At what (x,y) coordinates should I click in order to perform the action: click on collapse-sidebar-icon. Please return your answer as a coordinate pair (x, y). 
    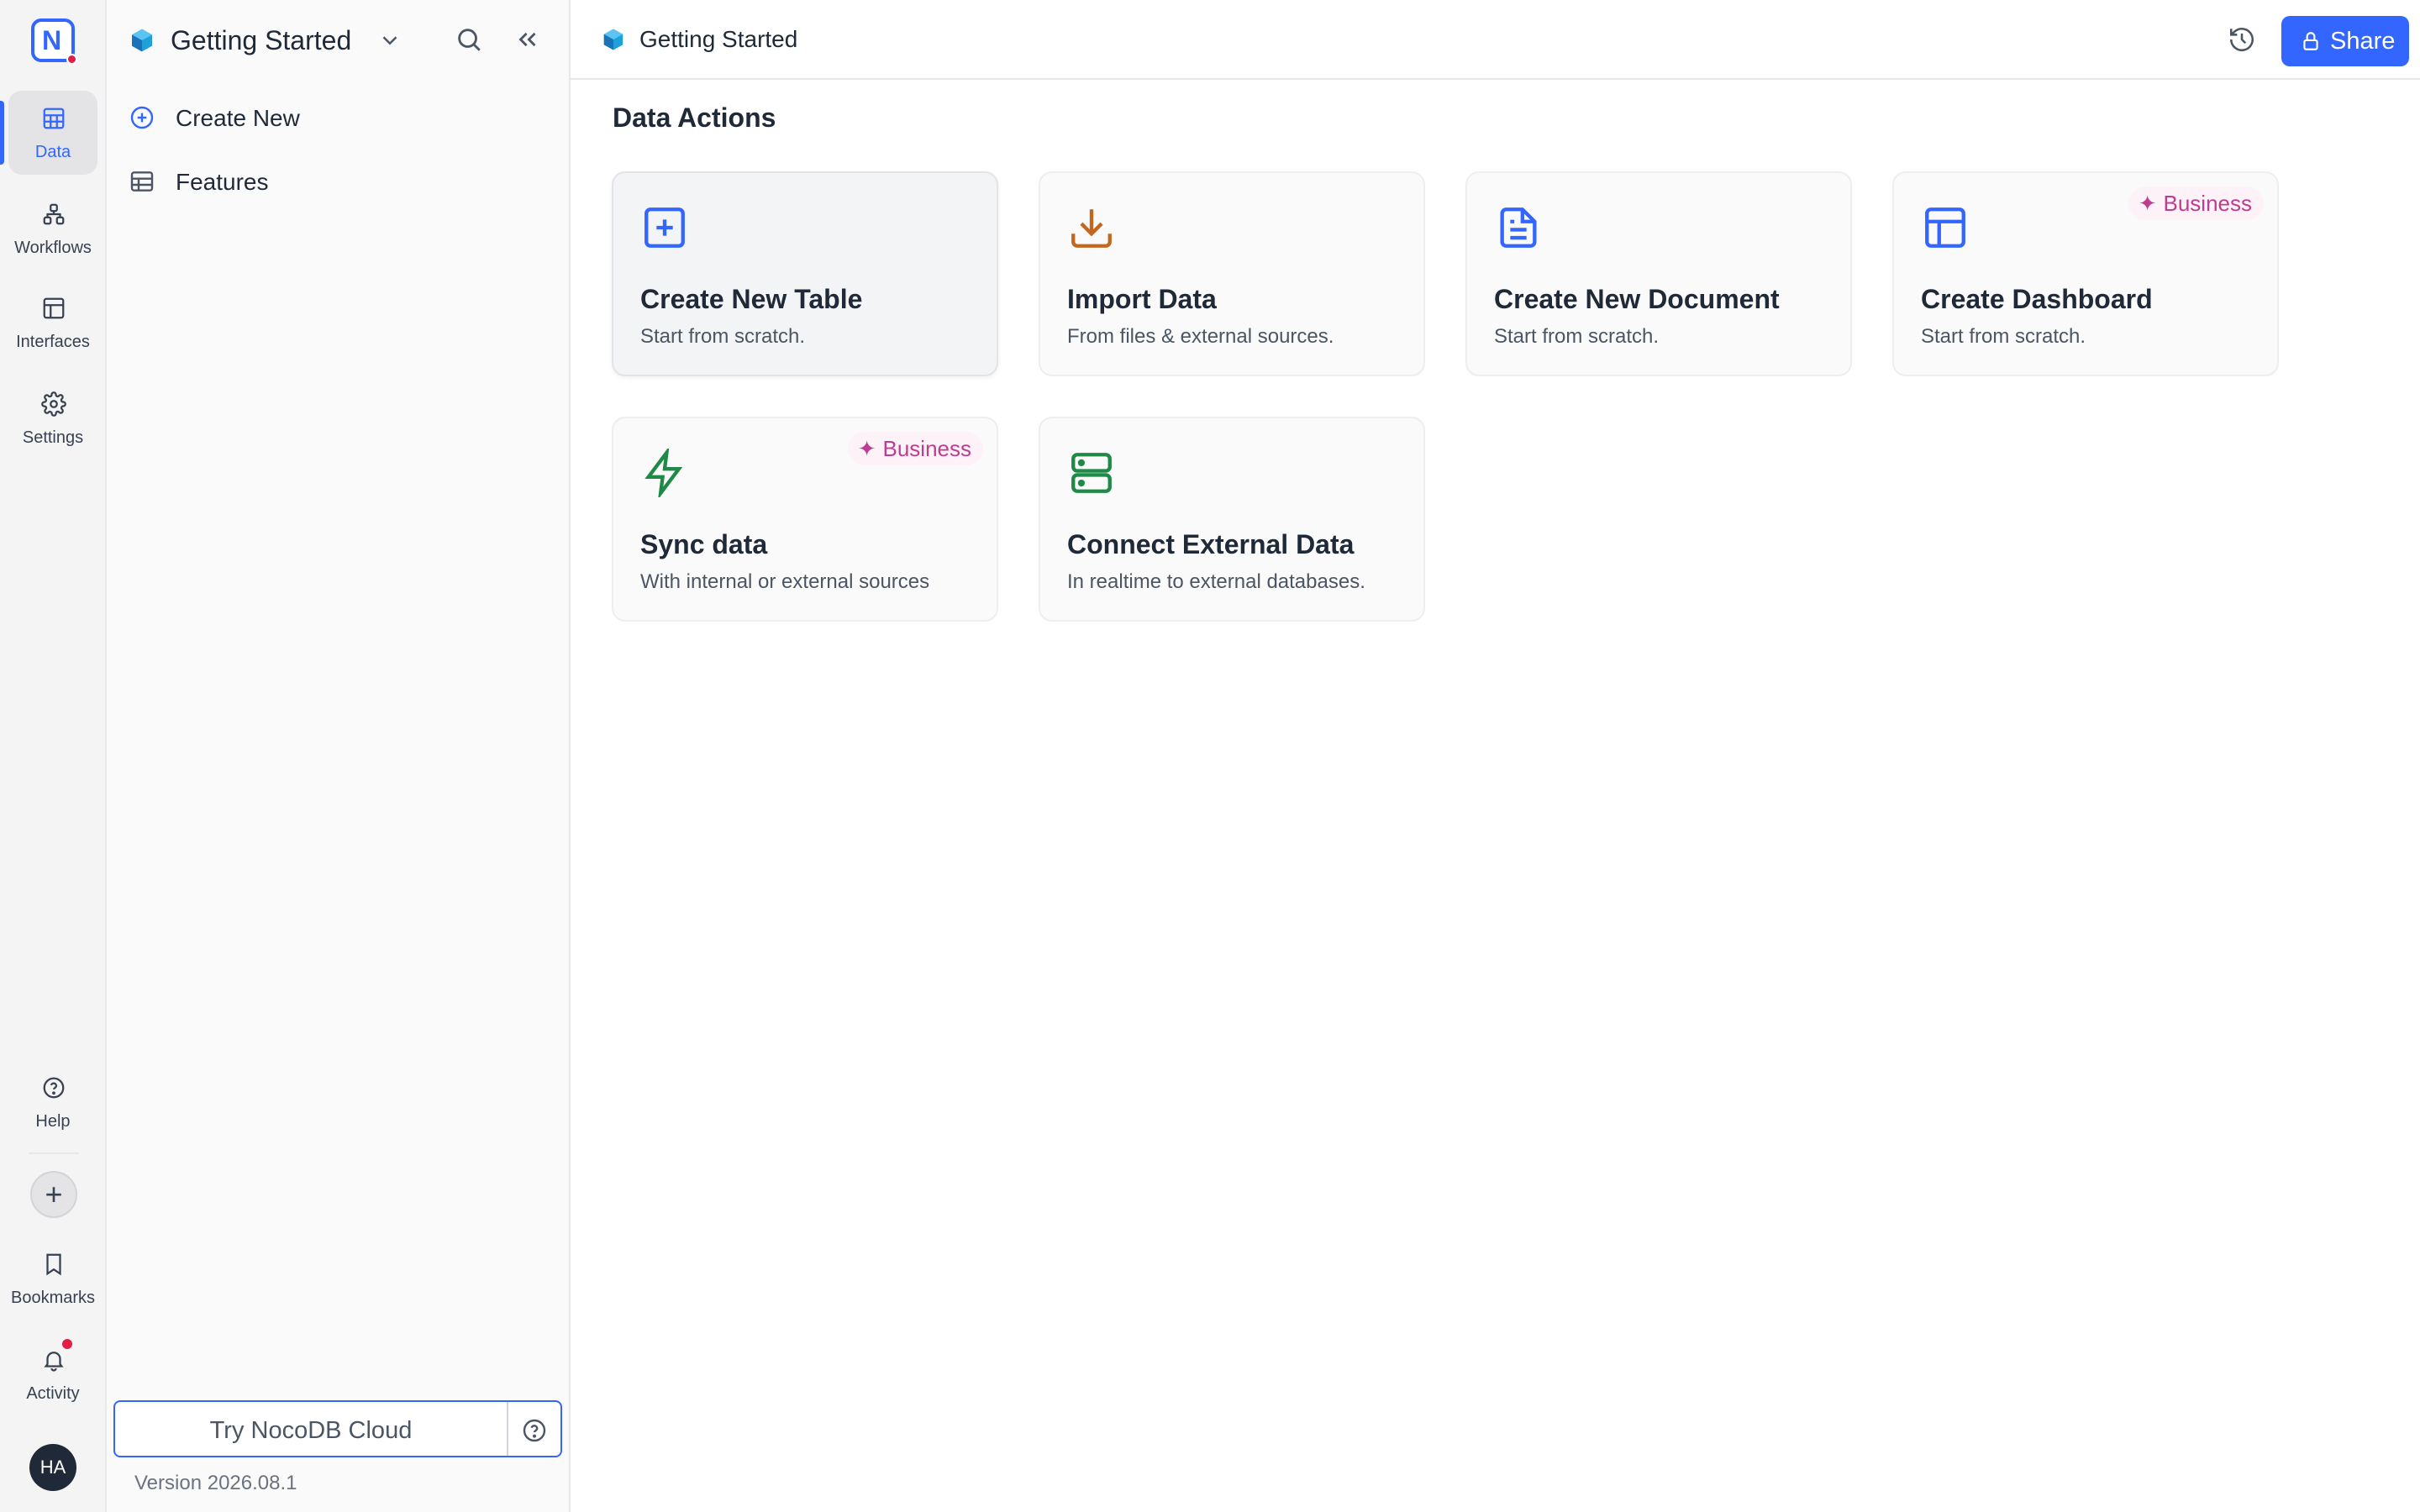
    Looking at the image, I should click on (527, 39).